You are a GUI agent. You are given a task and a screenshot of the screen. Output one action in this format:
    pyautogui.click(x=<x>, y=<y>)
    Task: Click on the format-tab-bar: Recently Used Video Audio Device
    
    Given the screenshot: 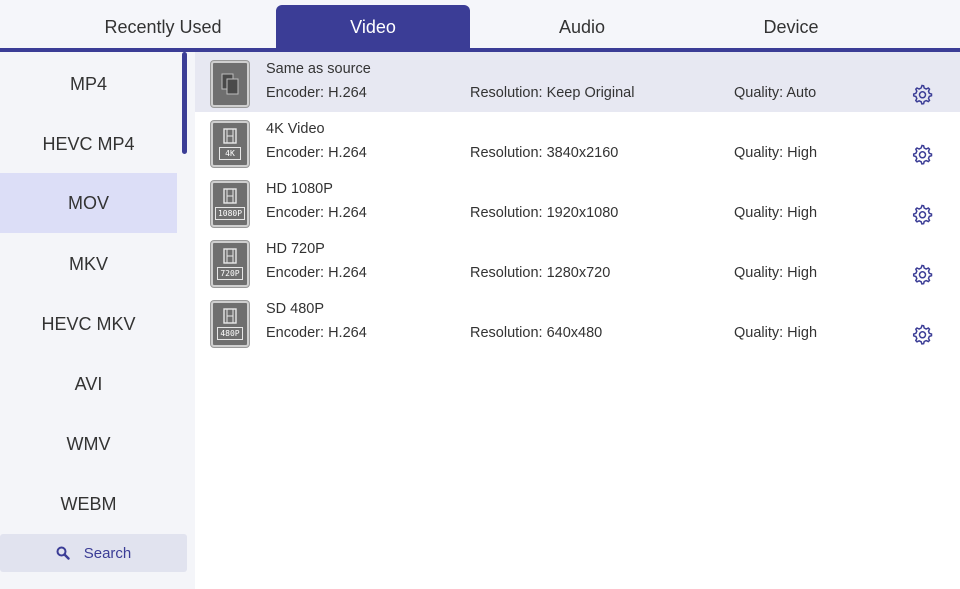 What is the action you would take?
    pyautogui.click(x=480, y=26)
    